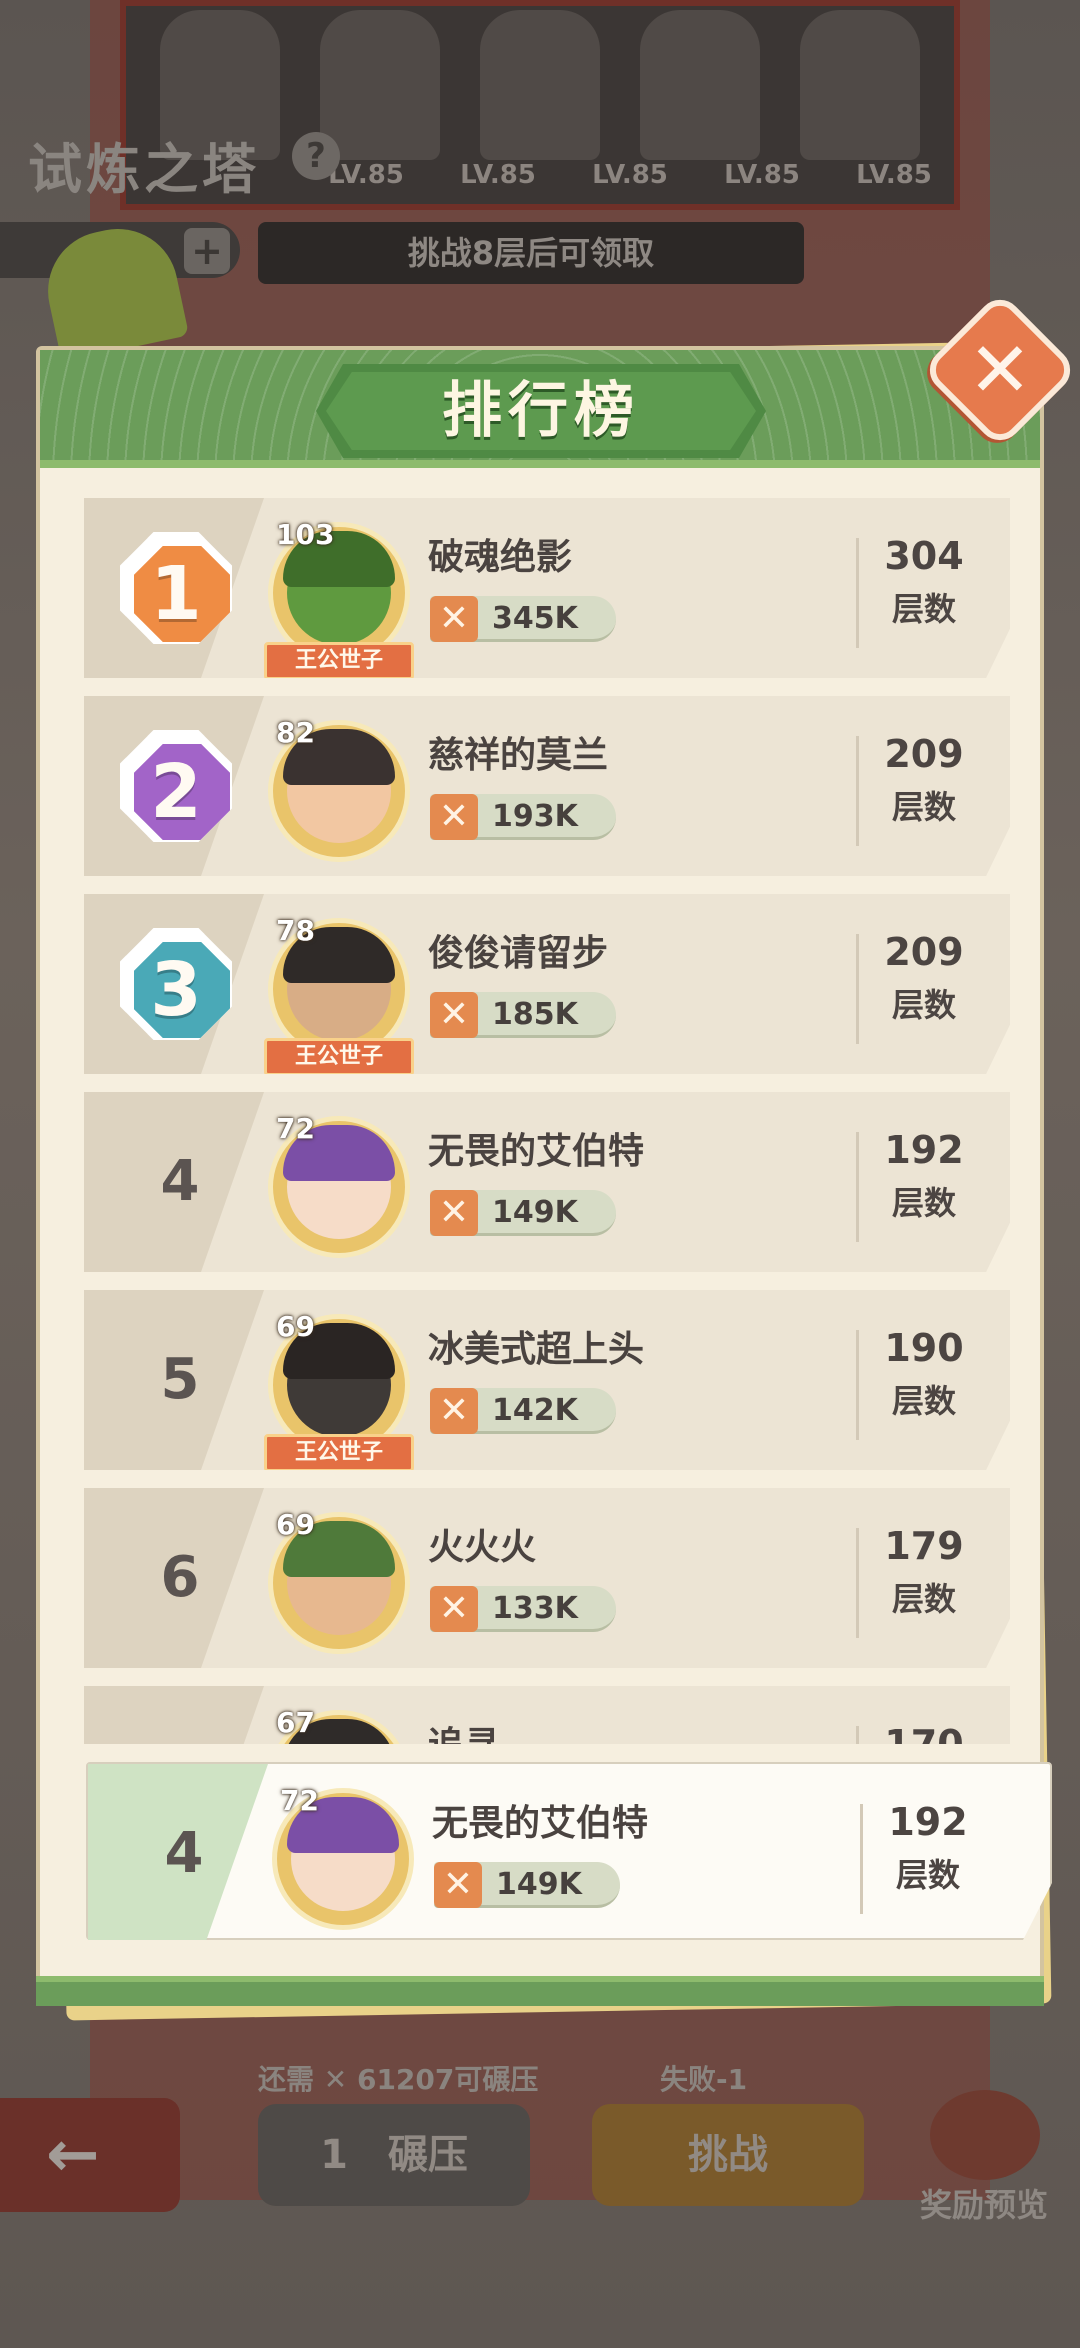 The image size is (1080, 2348). I want to click on fail-count-text: 失败-1, so click(704, 2079).